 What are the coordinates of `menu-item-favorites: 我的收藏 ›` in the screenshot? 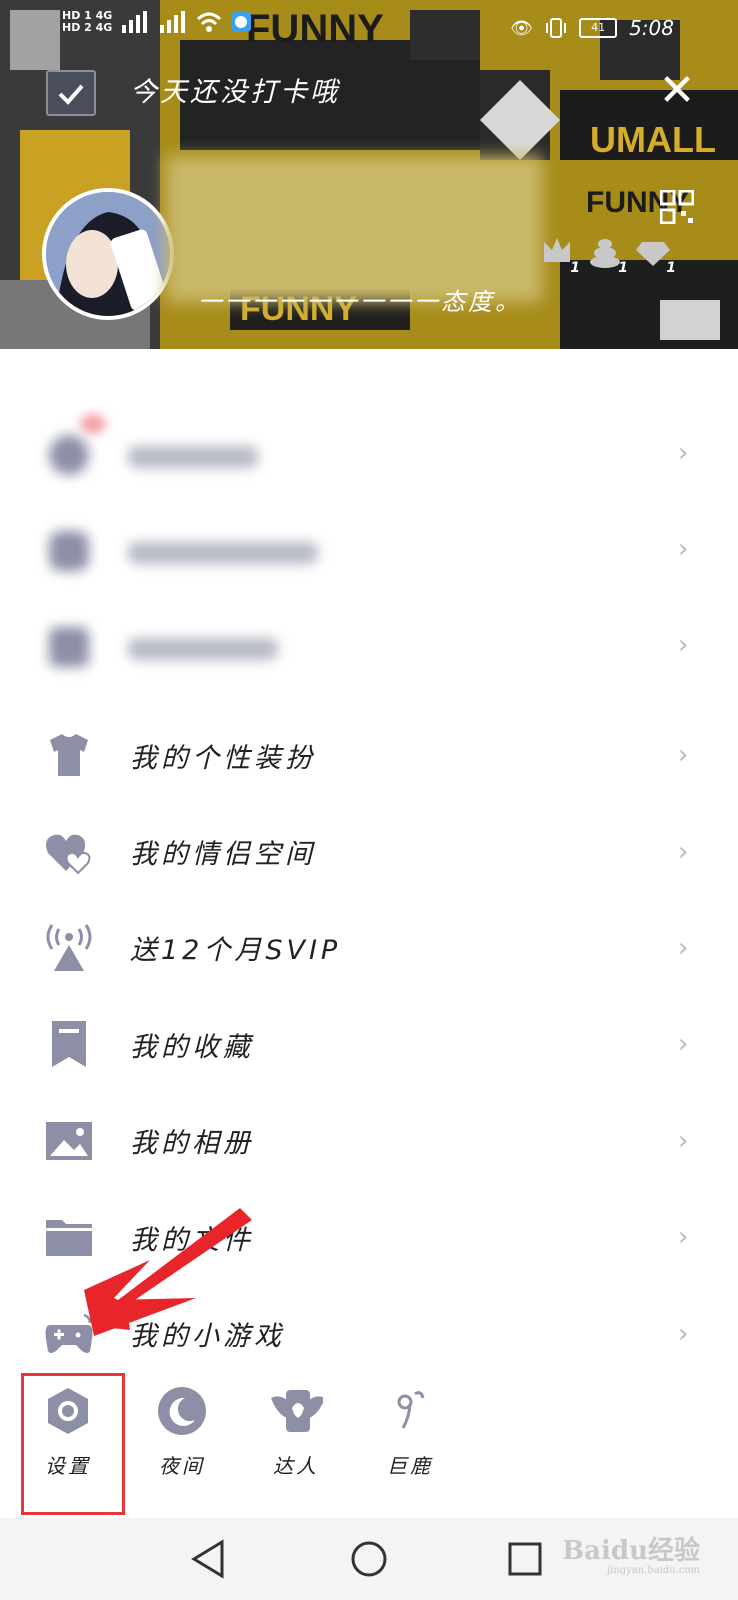 It's located at (369, 1044).